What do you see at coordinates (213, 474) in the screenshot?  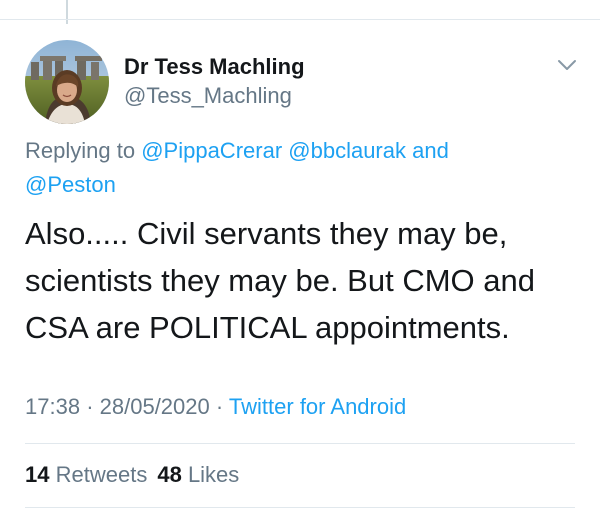 I see `likes-label: Likes` at bounding box center [213, 474].